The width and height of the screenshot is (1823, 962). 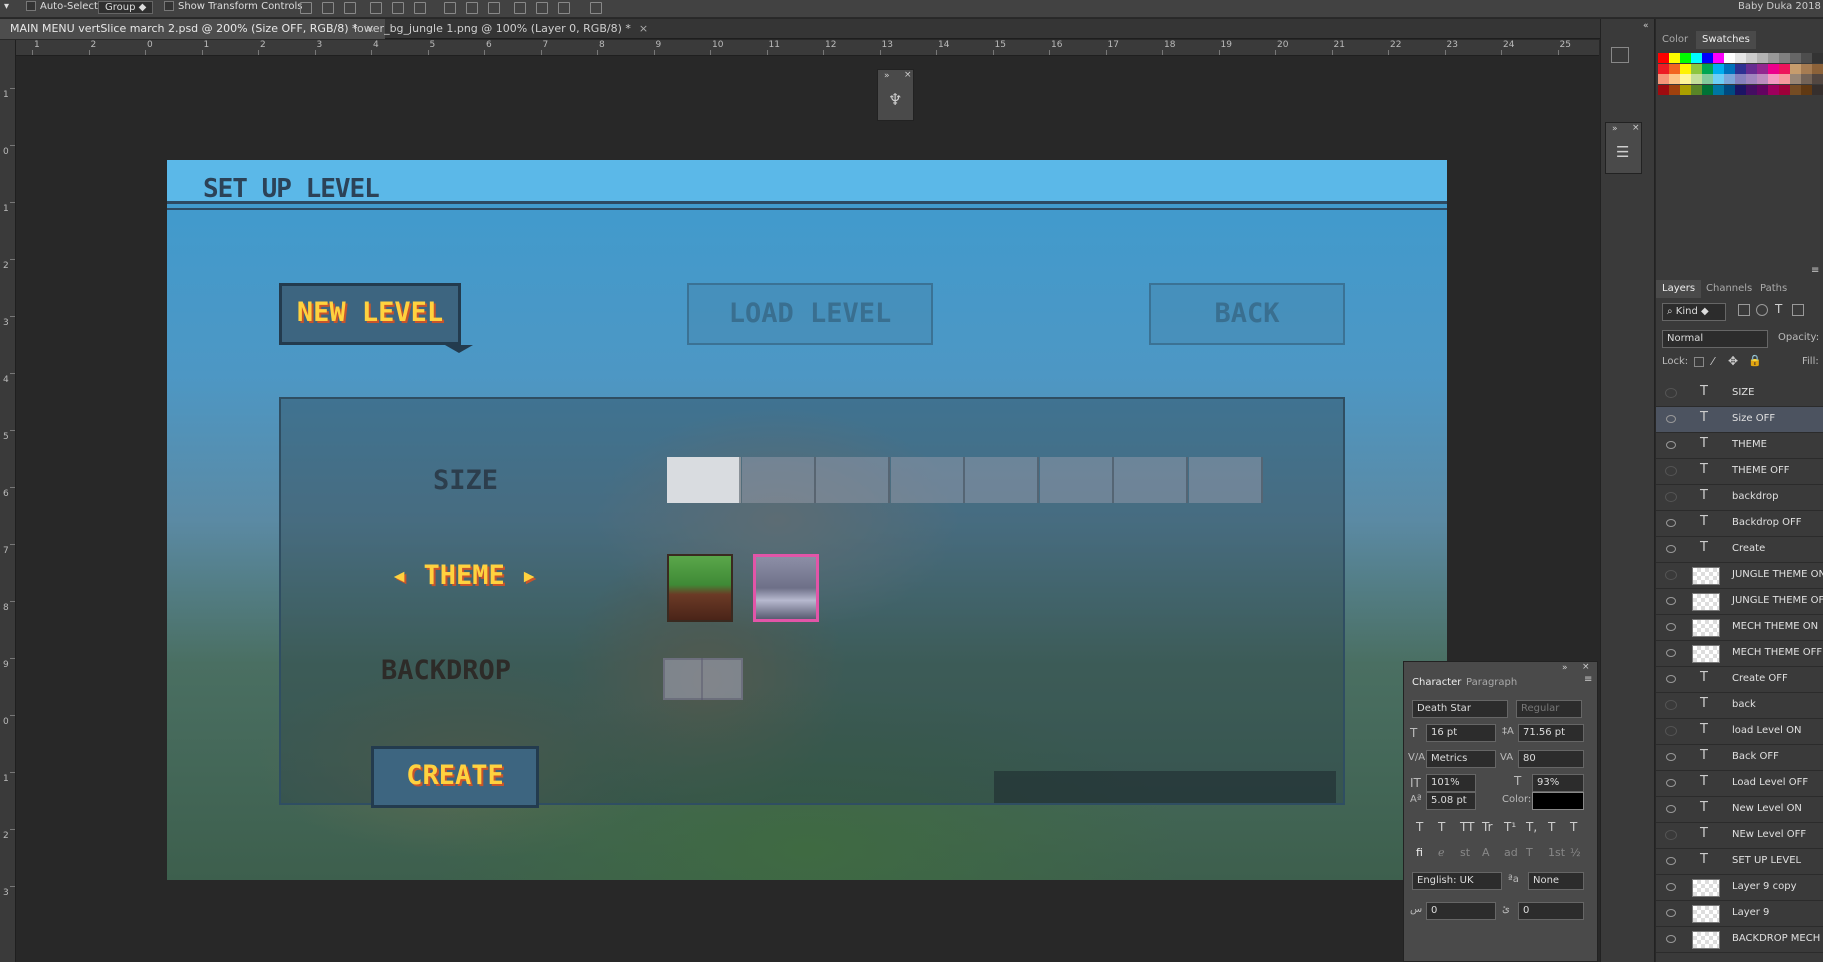 I want to click on arabic-spacing-field: 0, so click(x=1461, y=911).